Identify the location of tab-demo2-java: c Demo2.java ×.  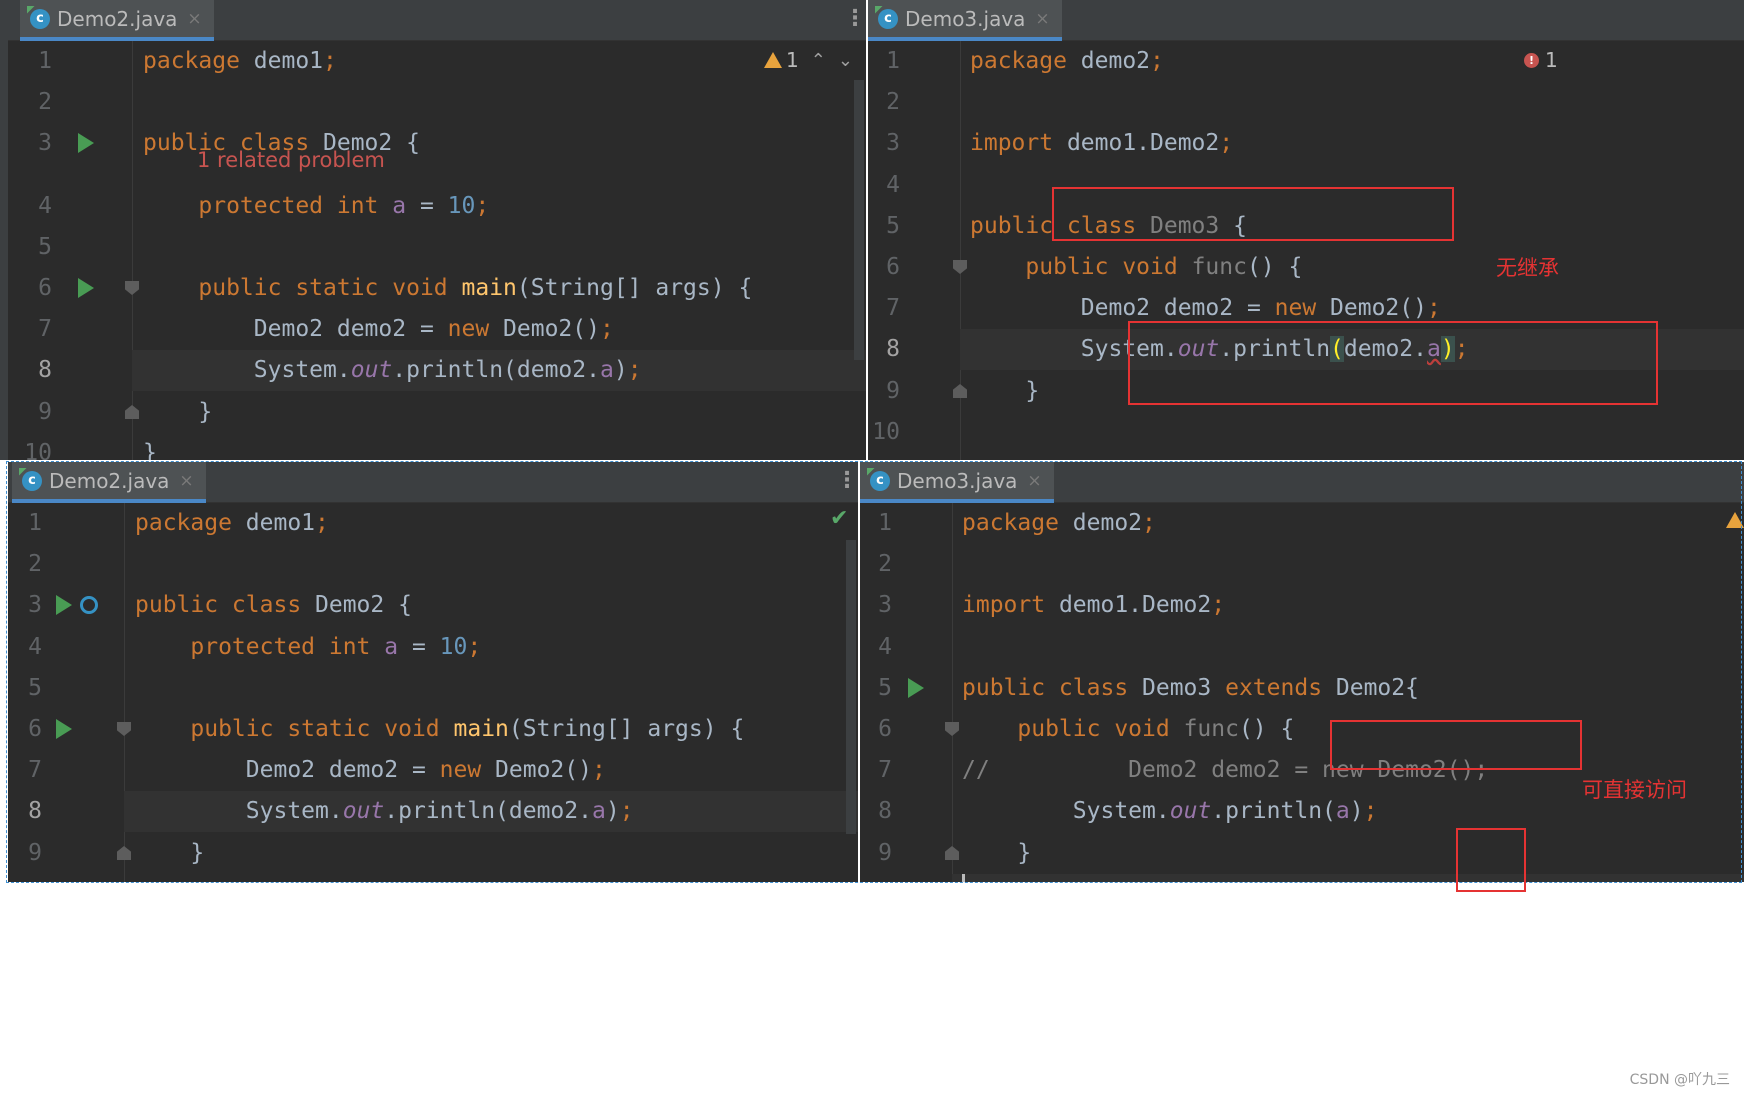
(117, 20).